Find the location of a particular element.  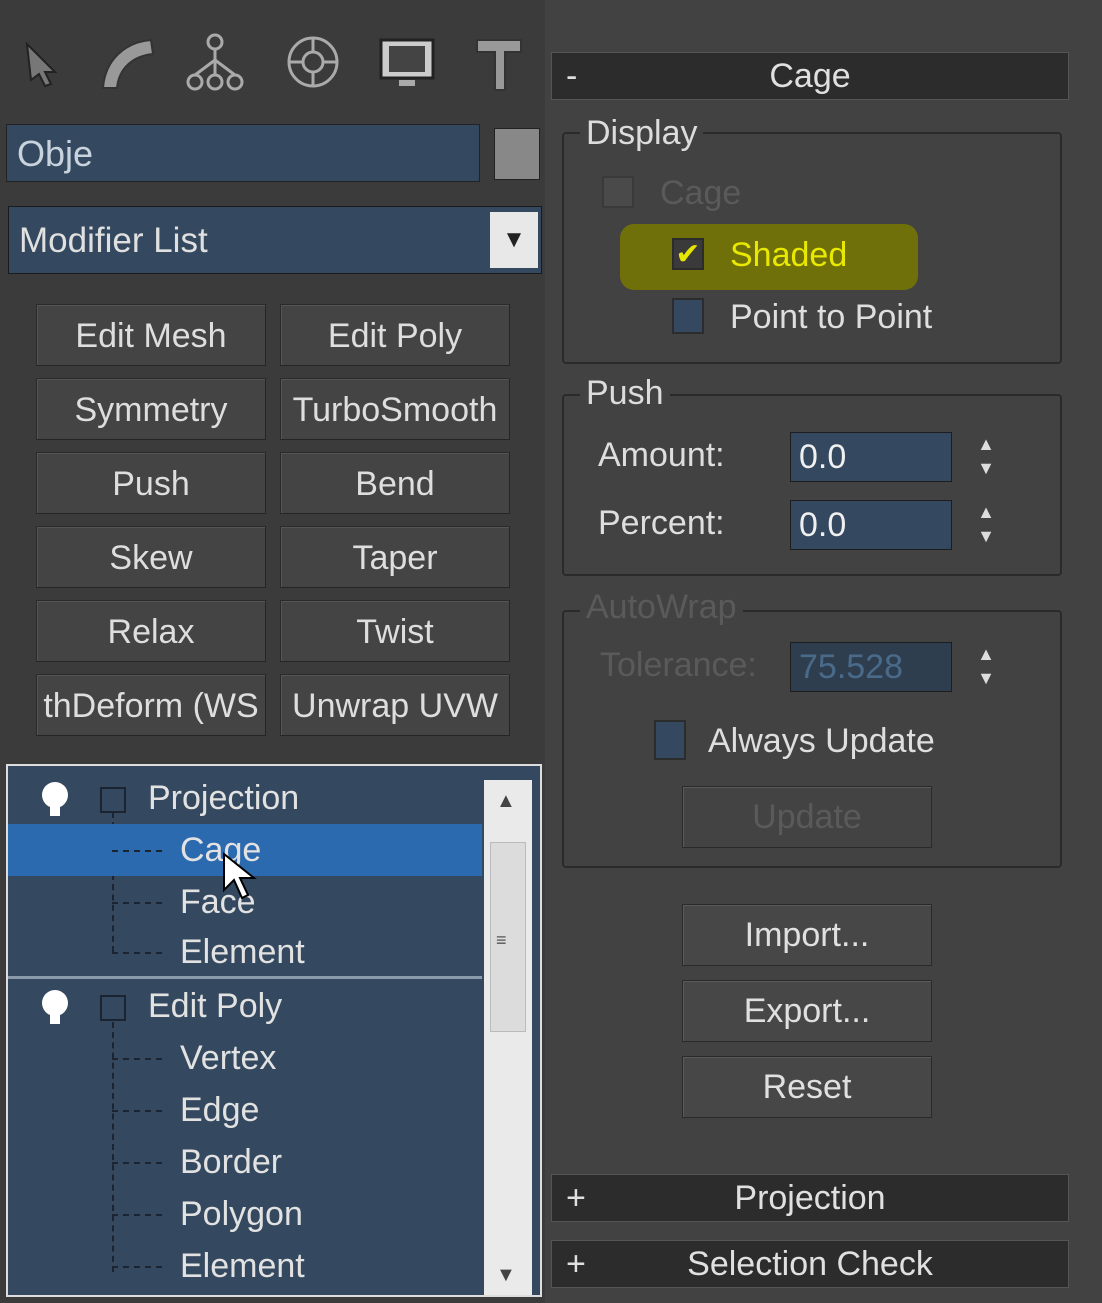

rollout-title: Cage is located at coordinates (810, 76).